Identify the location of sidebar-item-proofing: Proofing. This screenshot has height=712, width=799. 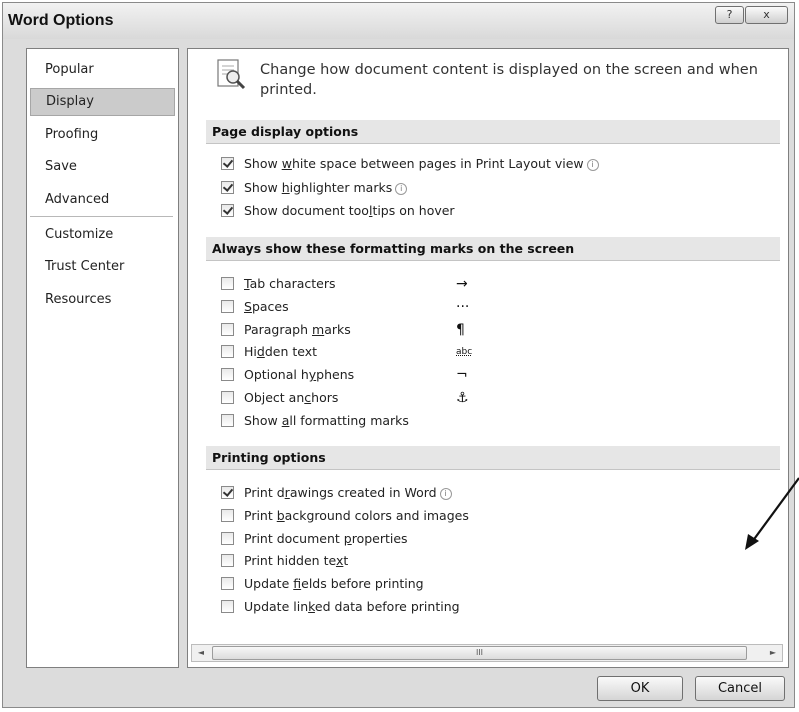
(102, 135).